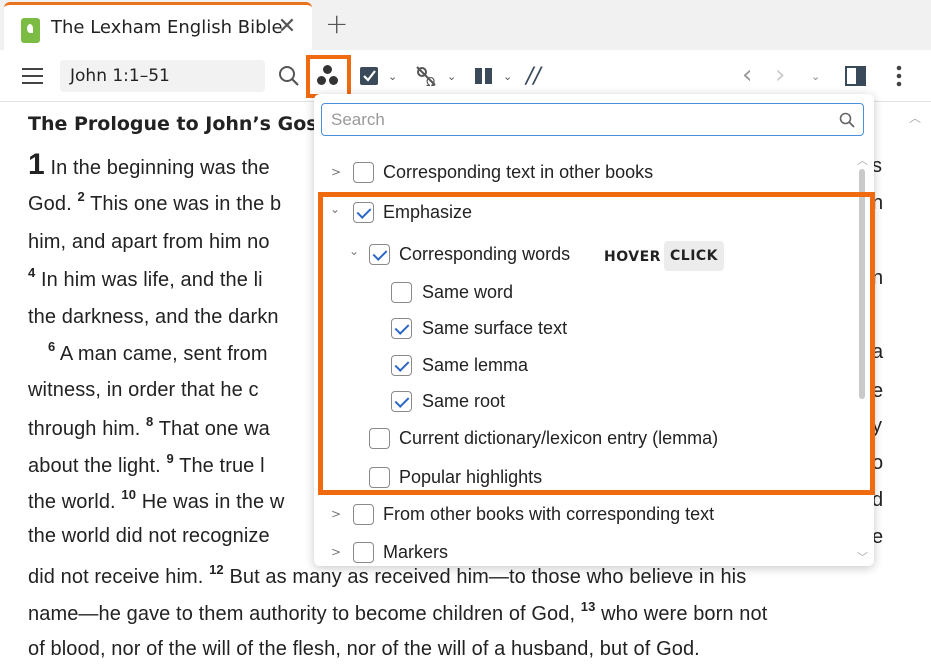  I want to click on verse-line: about the light. 9 The true l, so click(146, 464).